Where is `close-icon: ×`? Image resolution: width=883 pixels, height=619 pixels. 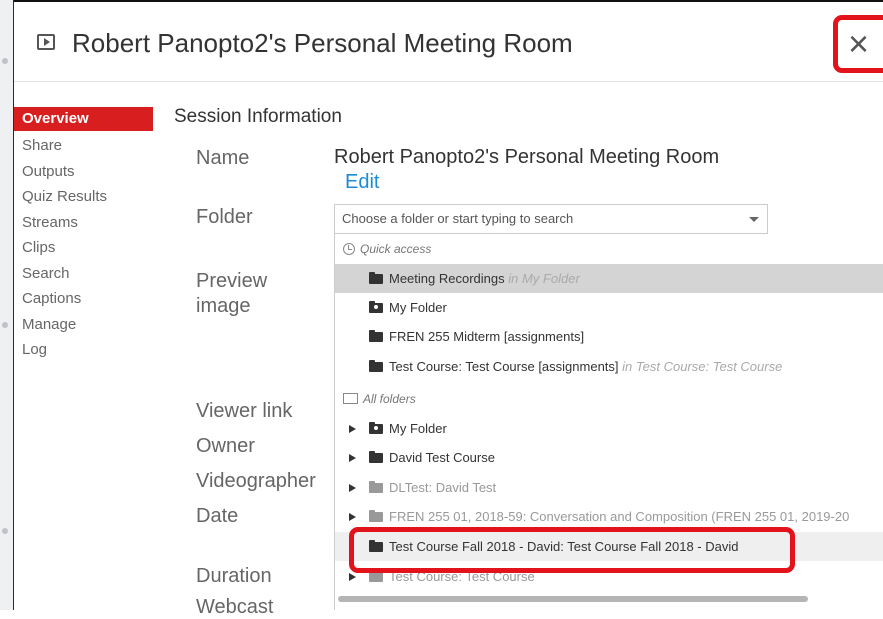 close-icon: × is located at coordinates (858, 44).